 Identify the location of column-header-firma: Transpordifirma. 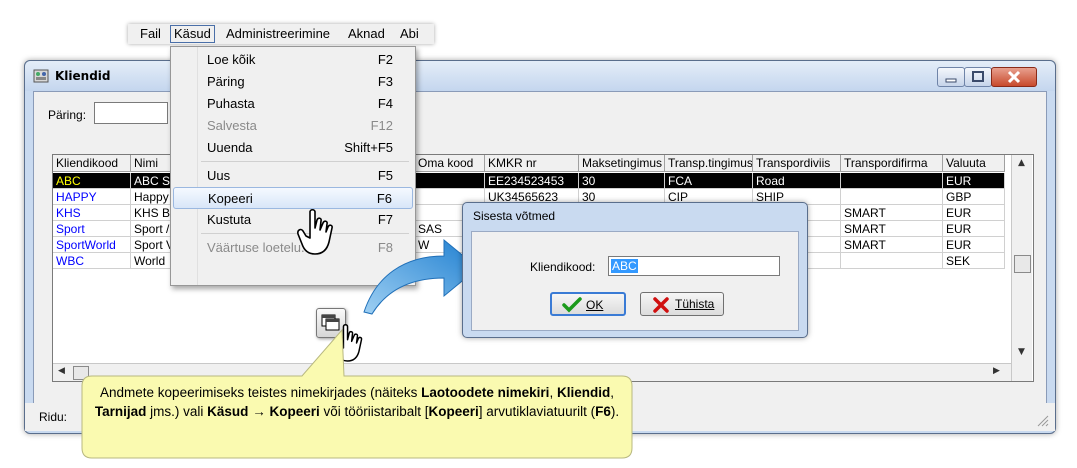
(892, 163).